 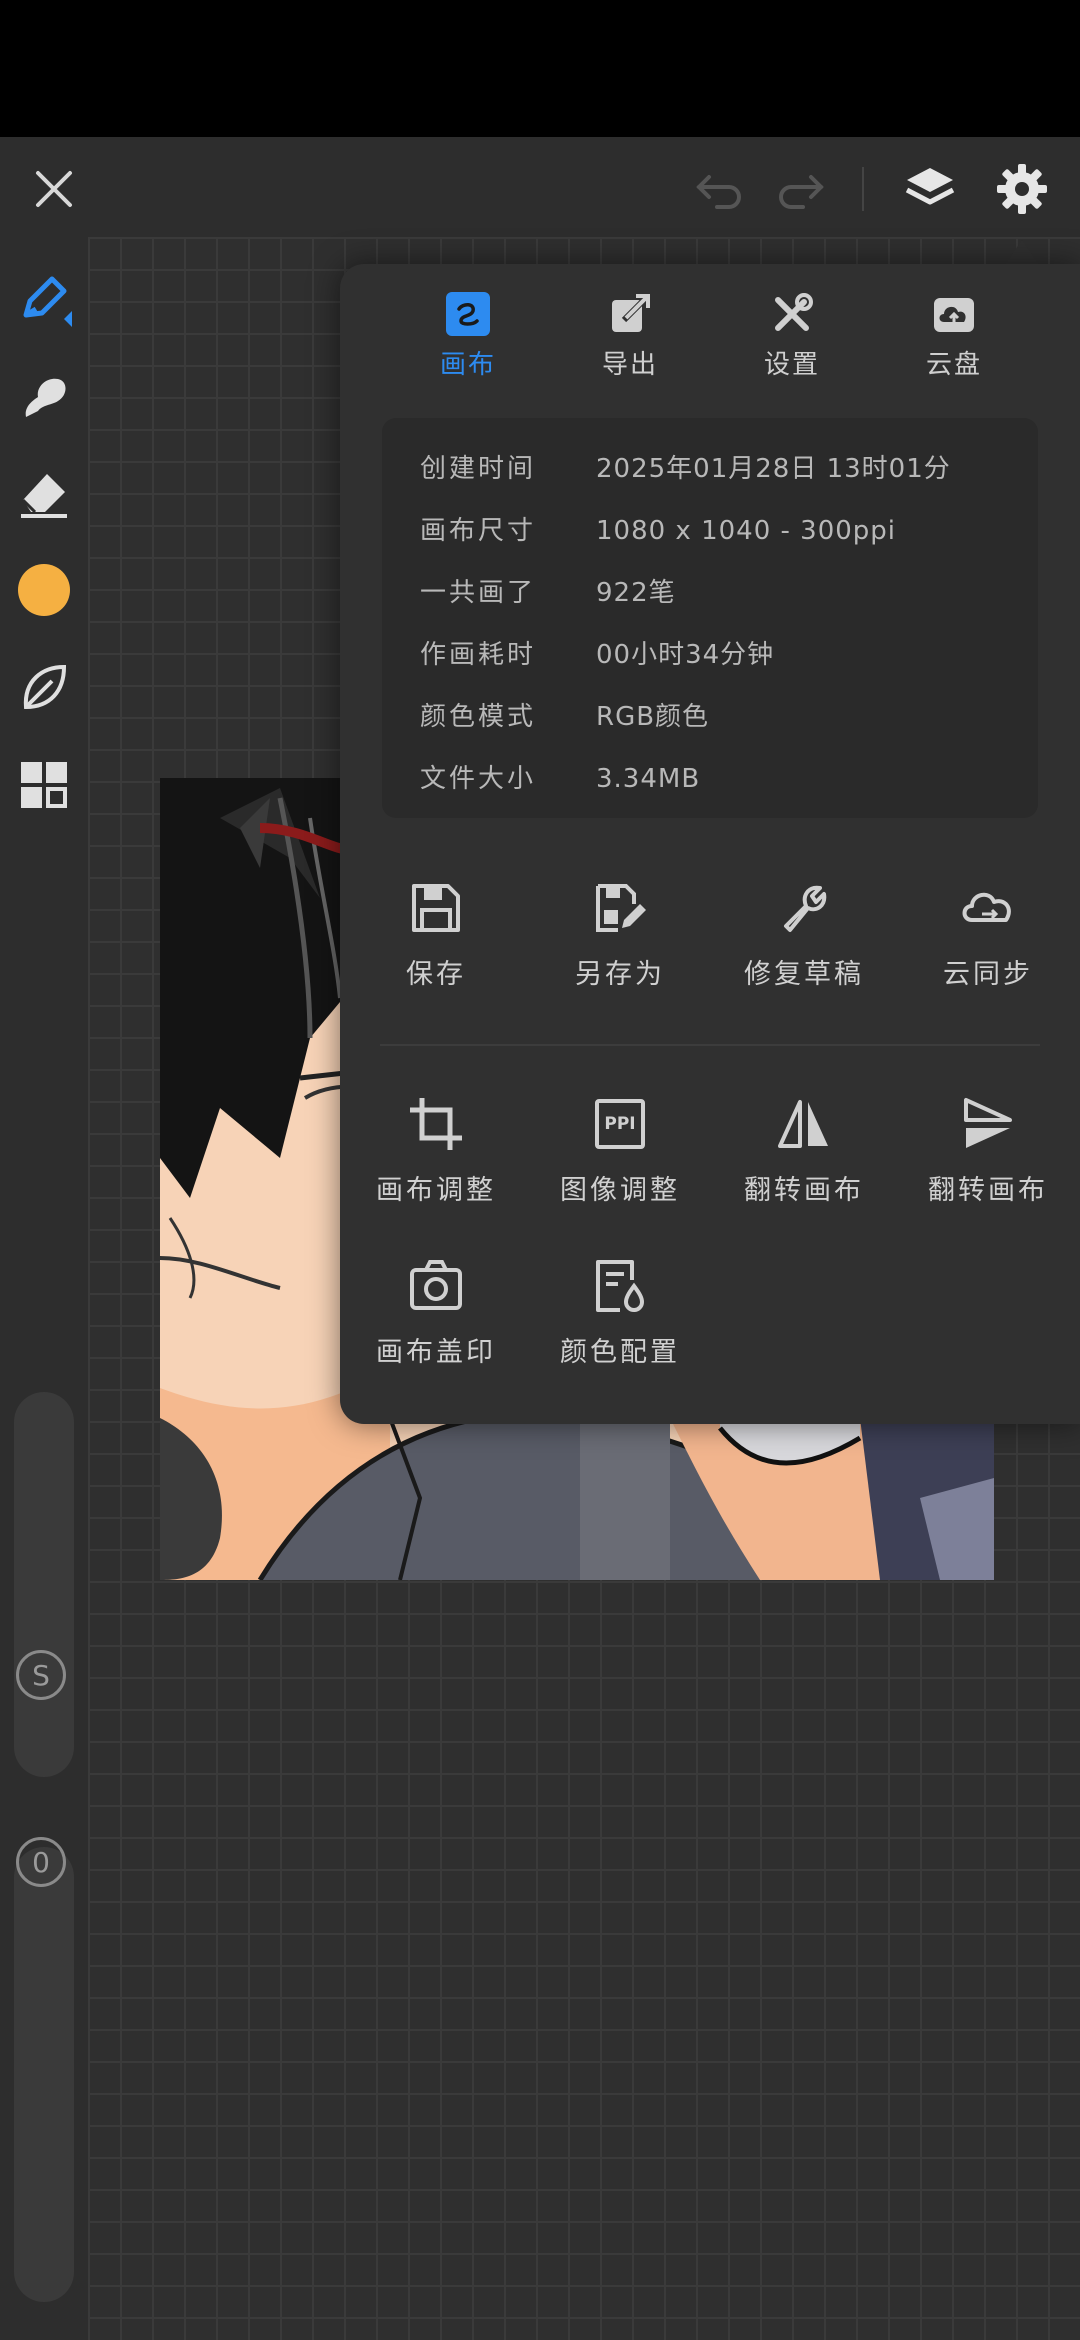 I want to click on tab-cloud-drive: 云盘, so click(x=954, y=336).